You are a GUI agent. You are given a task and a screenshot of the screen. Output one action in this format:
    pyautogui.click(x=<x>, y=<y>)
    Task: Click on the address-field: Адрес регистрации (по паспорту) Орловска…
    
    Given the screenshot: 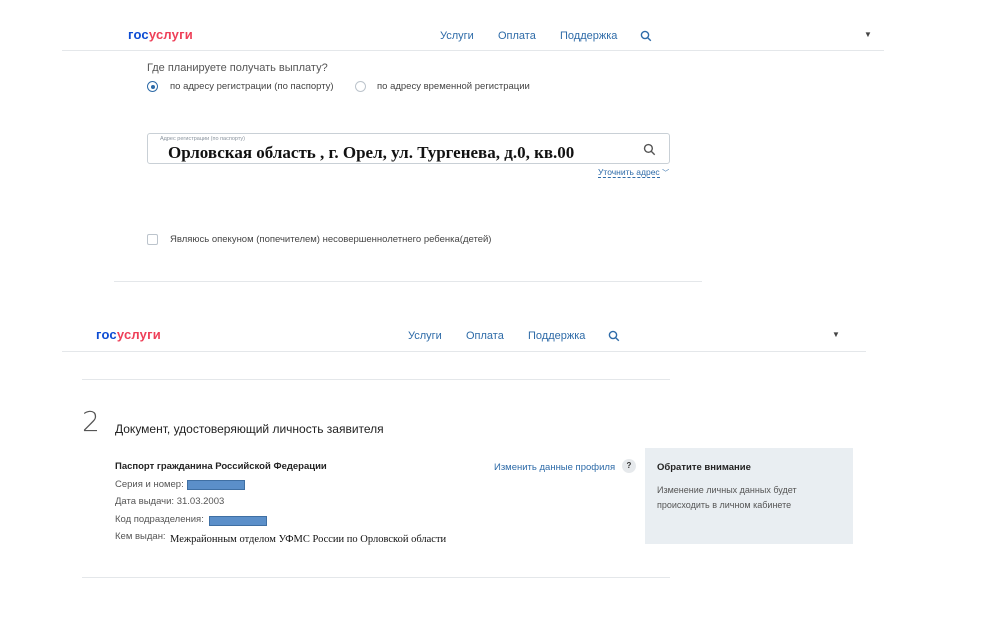 What is the action you would take?
    pyautogui.click(x=408, y=148)
    